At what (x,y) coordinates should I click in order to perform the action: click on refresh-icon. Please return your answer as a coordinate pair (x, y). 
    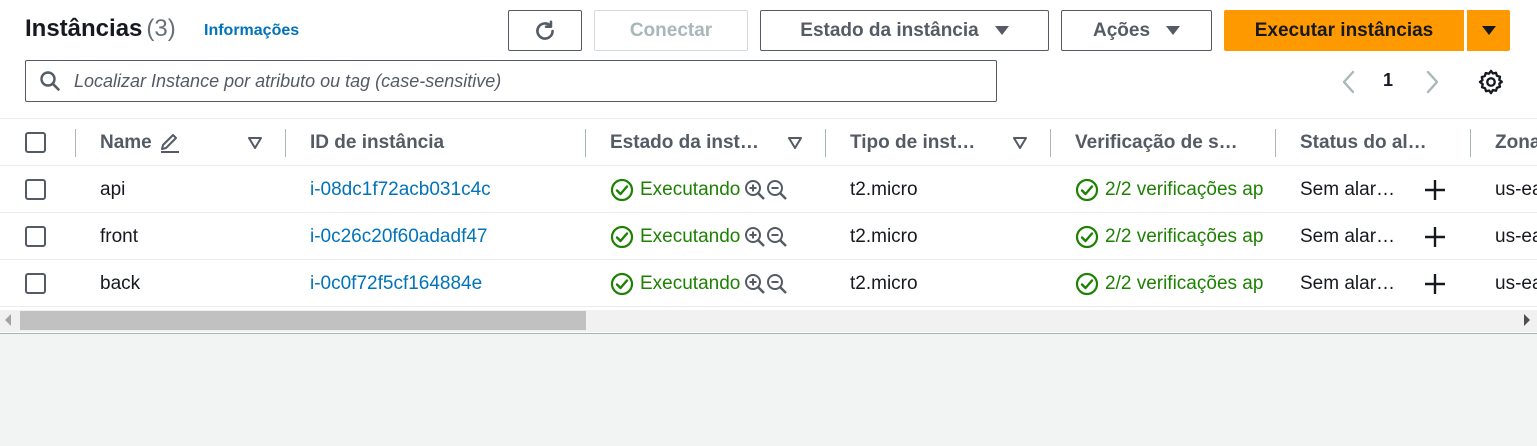
    Looking at the image, I should click on (545, 29).